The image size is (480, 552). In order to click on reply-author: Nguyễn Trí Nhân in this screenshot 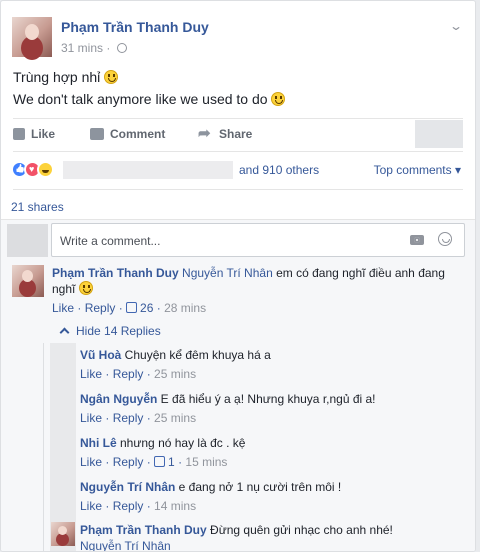, I will do `click(127, 487)`.